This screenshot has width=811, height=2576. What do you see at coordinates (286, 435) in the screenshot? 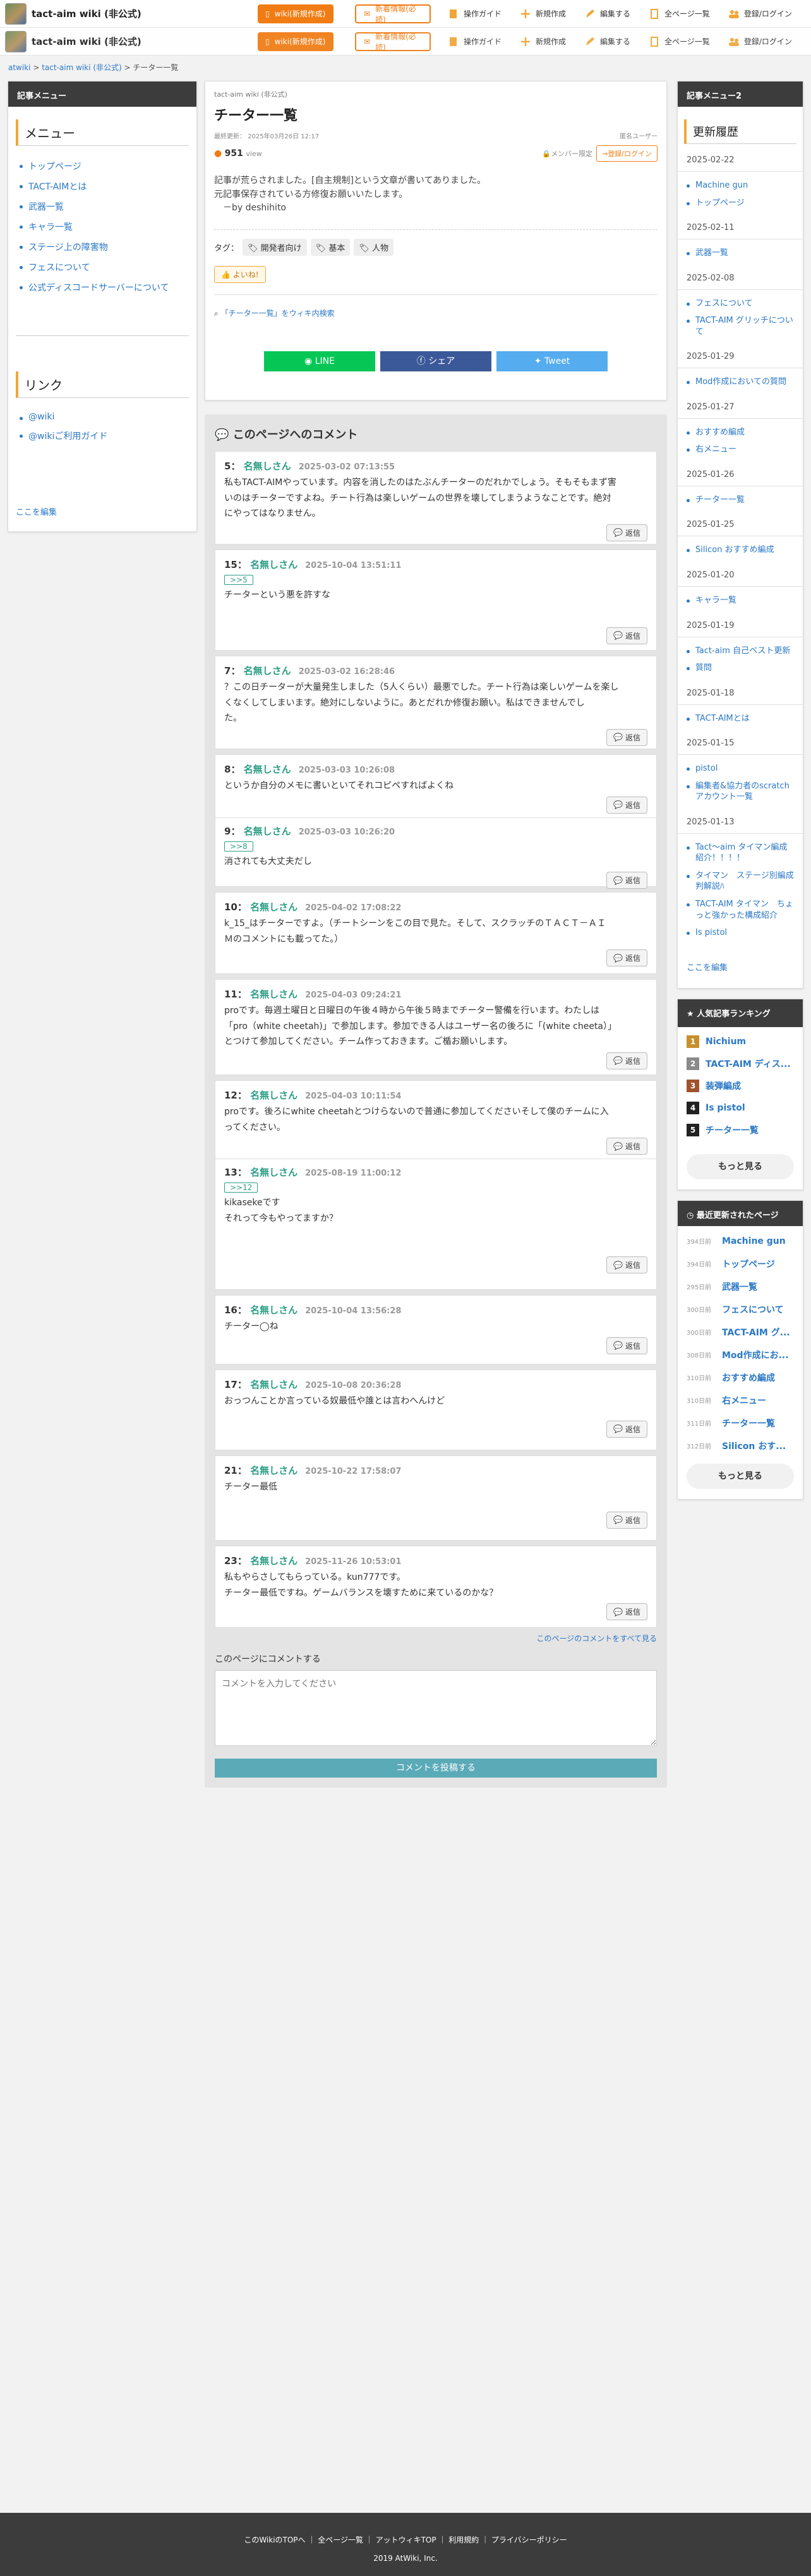
I see `comments-title: 💬 このページへのコメント` at bounding box center [286, 435].